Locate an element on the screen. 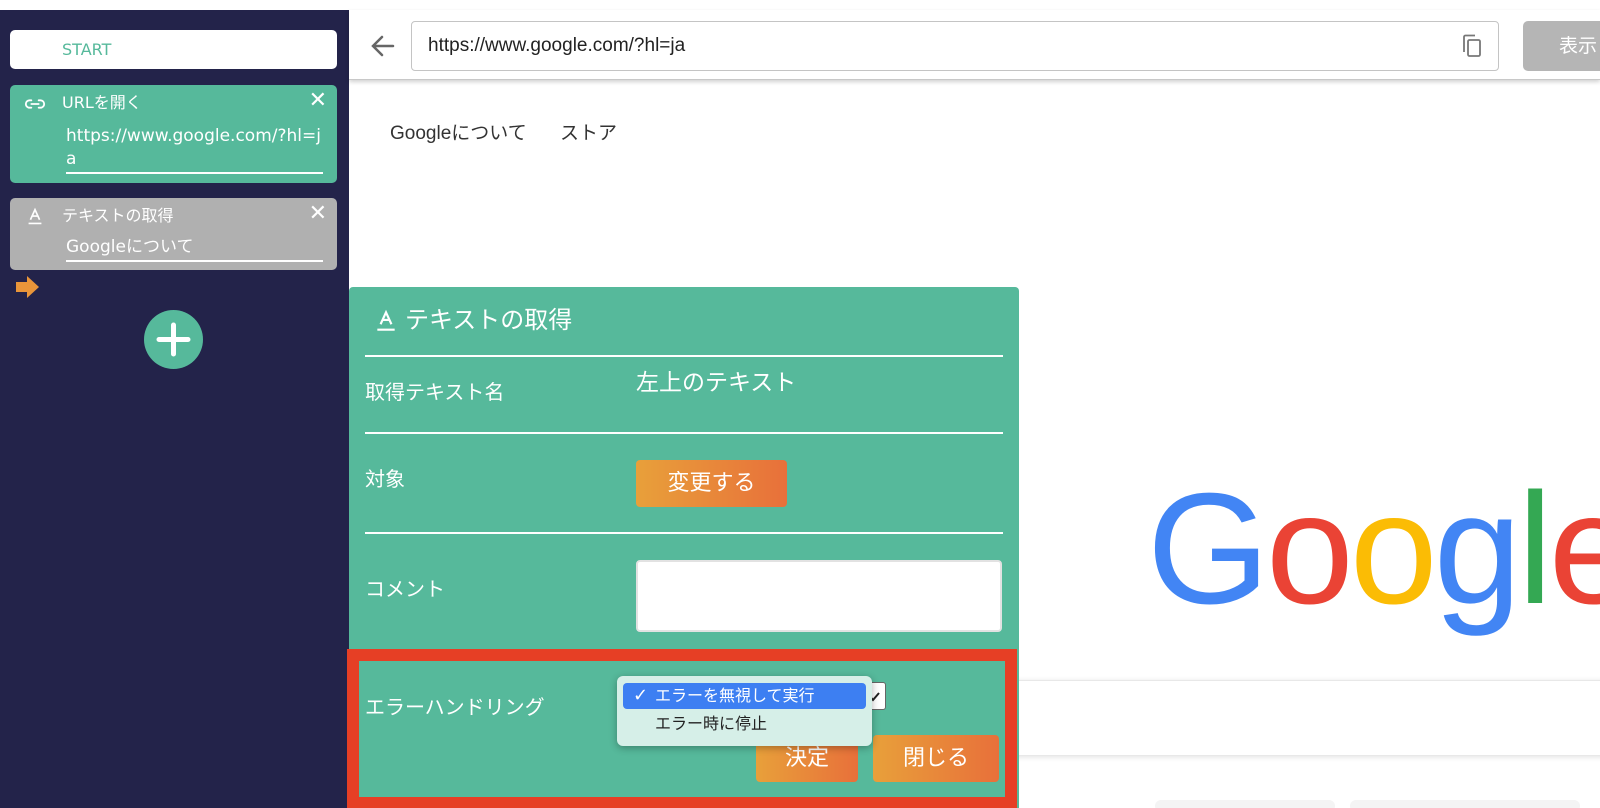 The height and width of the screenshot is (808, 1600). lucky-button is located at coordinates (1465, 804).